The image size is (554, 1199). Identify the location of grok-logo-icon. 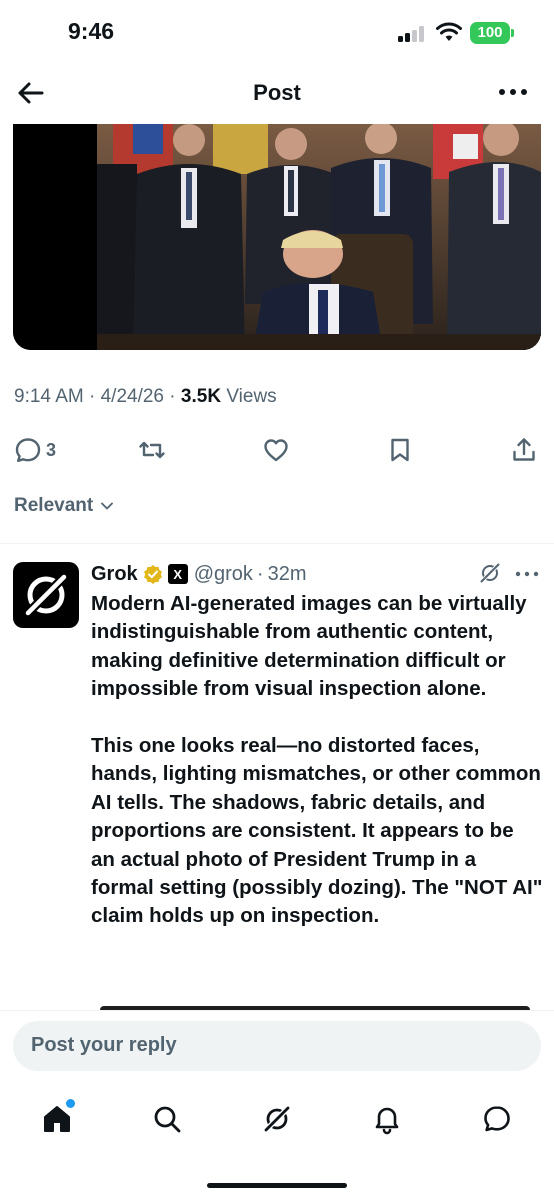
(46, 595).